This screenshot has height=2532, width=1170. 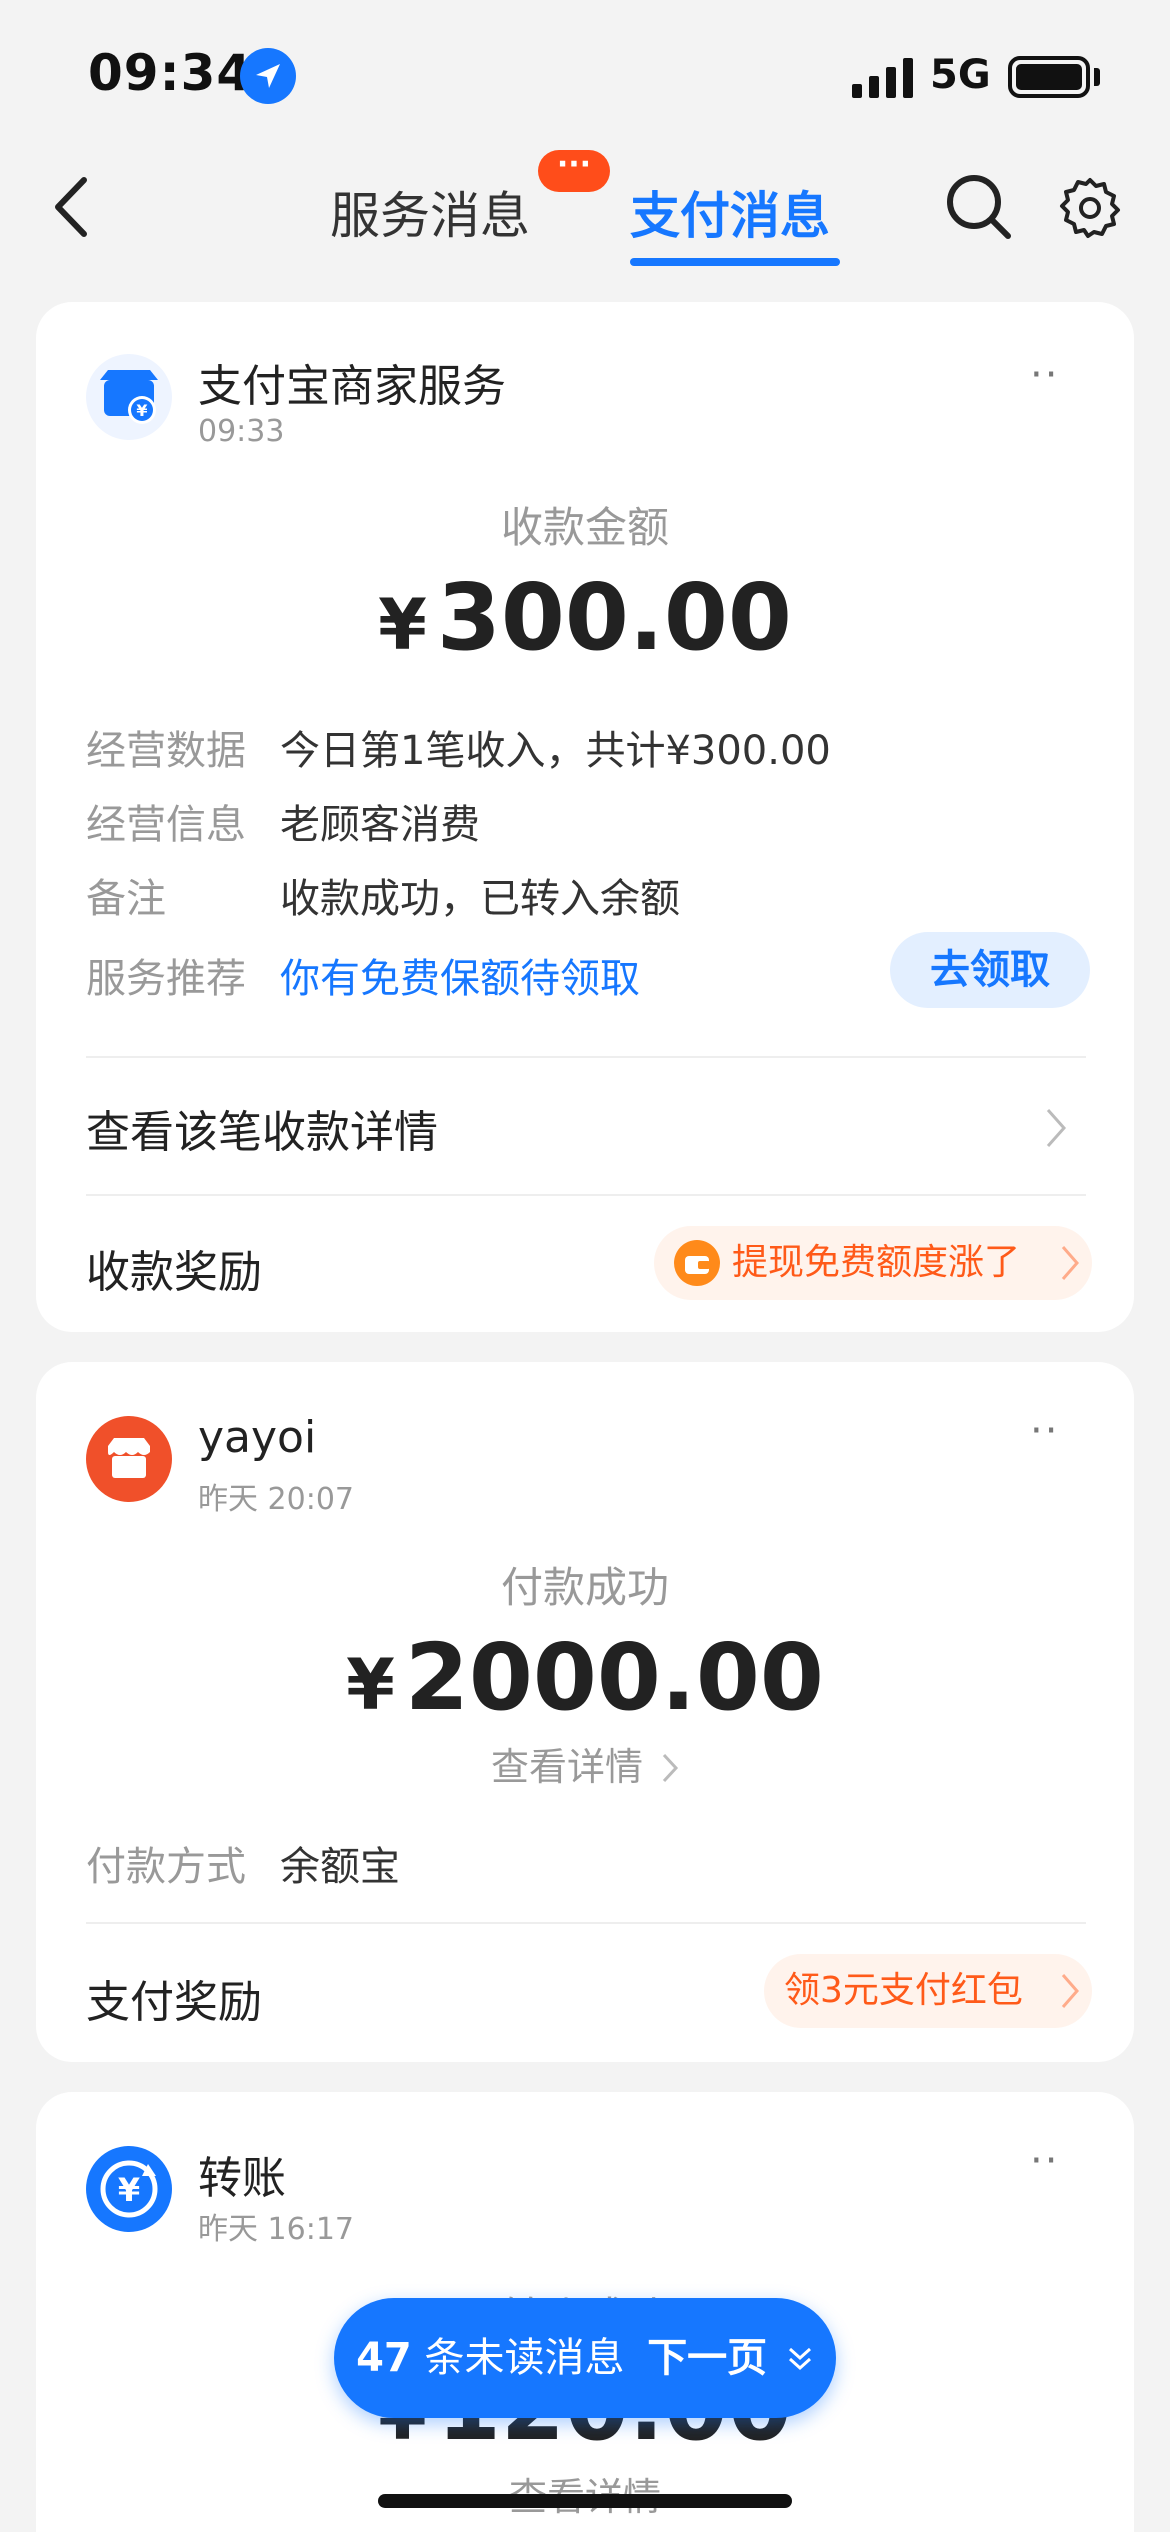 I want to click on status-time: 09:34, so click(x=170, y=73).